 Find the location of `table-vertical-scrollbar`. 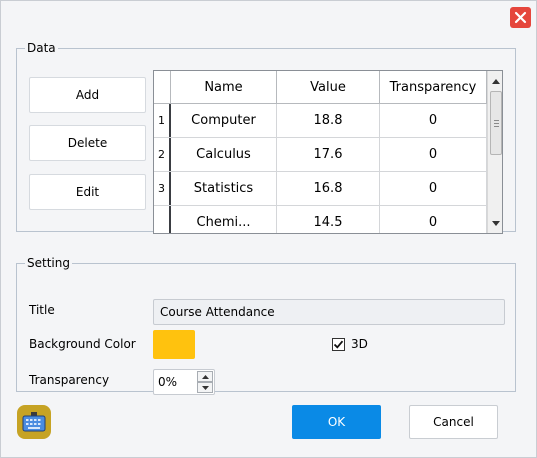

table-vertical-scrollbar is located at coordinates (494, 152).